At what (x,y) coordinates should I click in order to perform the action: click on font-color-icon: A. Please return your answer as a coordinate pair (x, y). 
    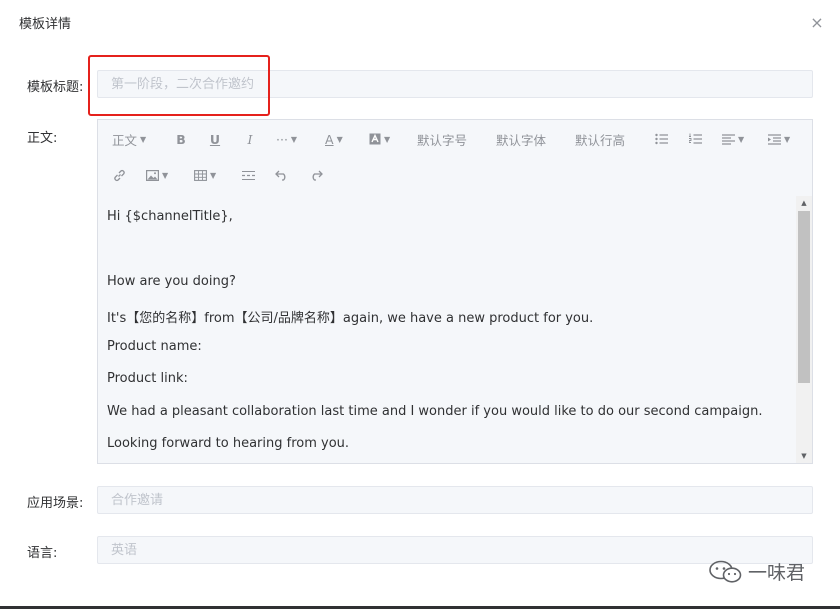
    Looking at the image, I should click on (329, 139).